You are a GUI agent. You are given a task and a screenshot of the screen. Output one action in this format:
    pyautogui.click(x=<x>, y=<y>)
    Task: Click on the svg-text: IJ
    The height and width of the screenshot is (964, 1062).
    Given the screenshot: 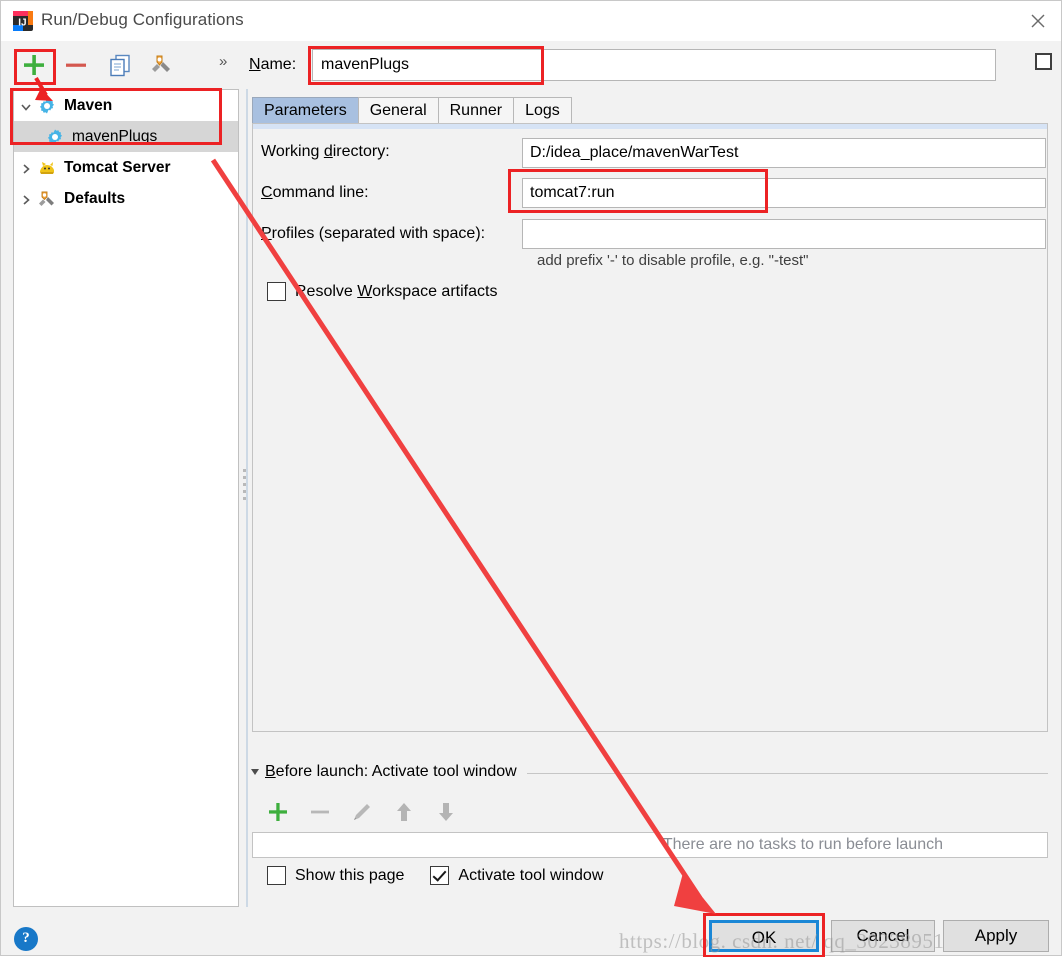 What is the action you would take?
    pyautogui.click(x=22, y=23)
    